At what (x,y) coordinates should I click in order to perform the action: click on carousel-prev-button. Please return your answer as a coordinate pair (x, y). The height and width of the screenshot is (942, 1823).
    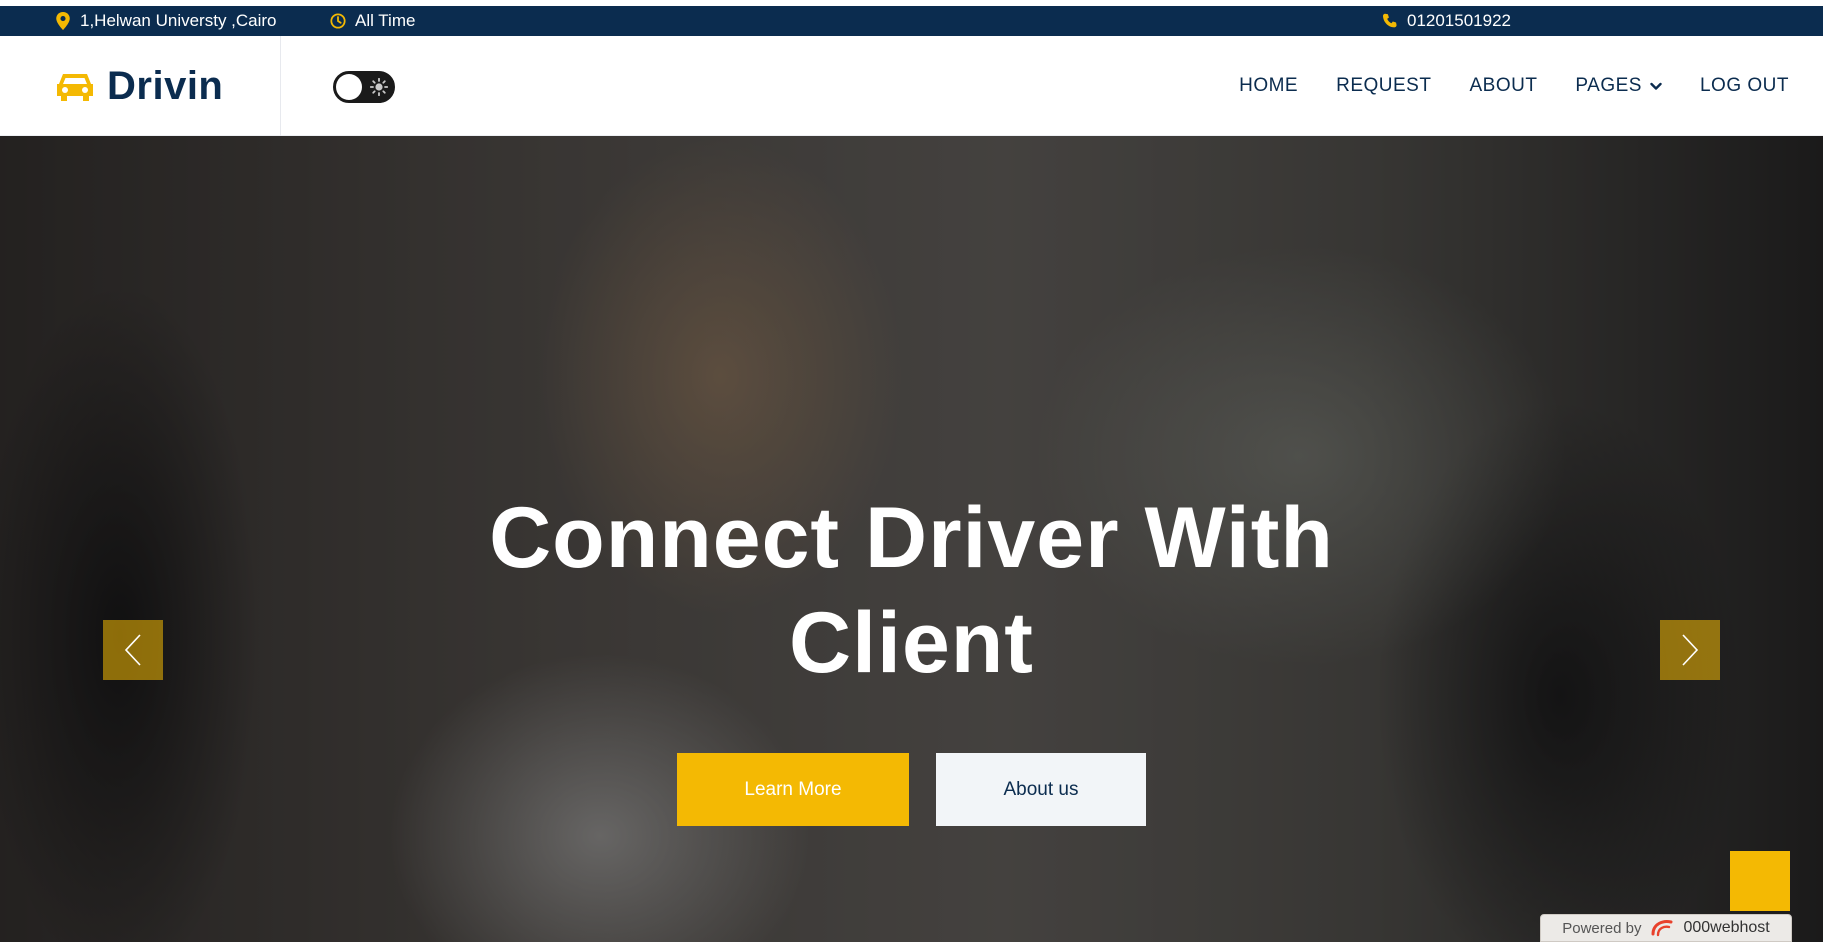
    Looking at the image, I should click on (133, 650).